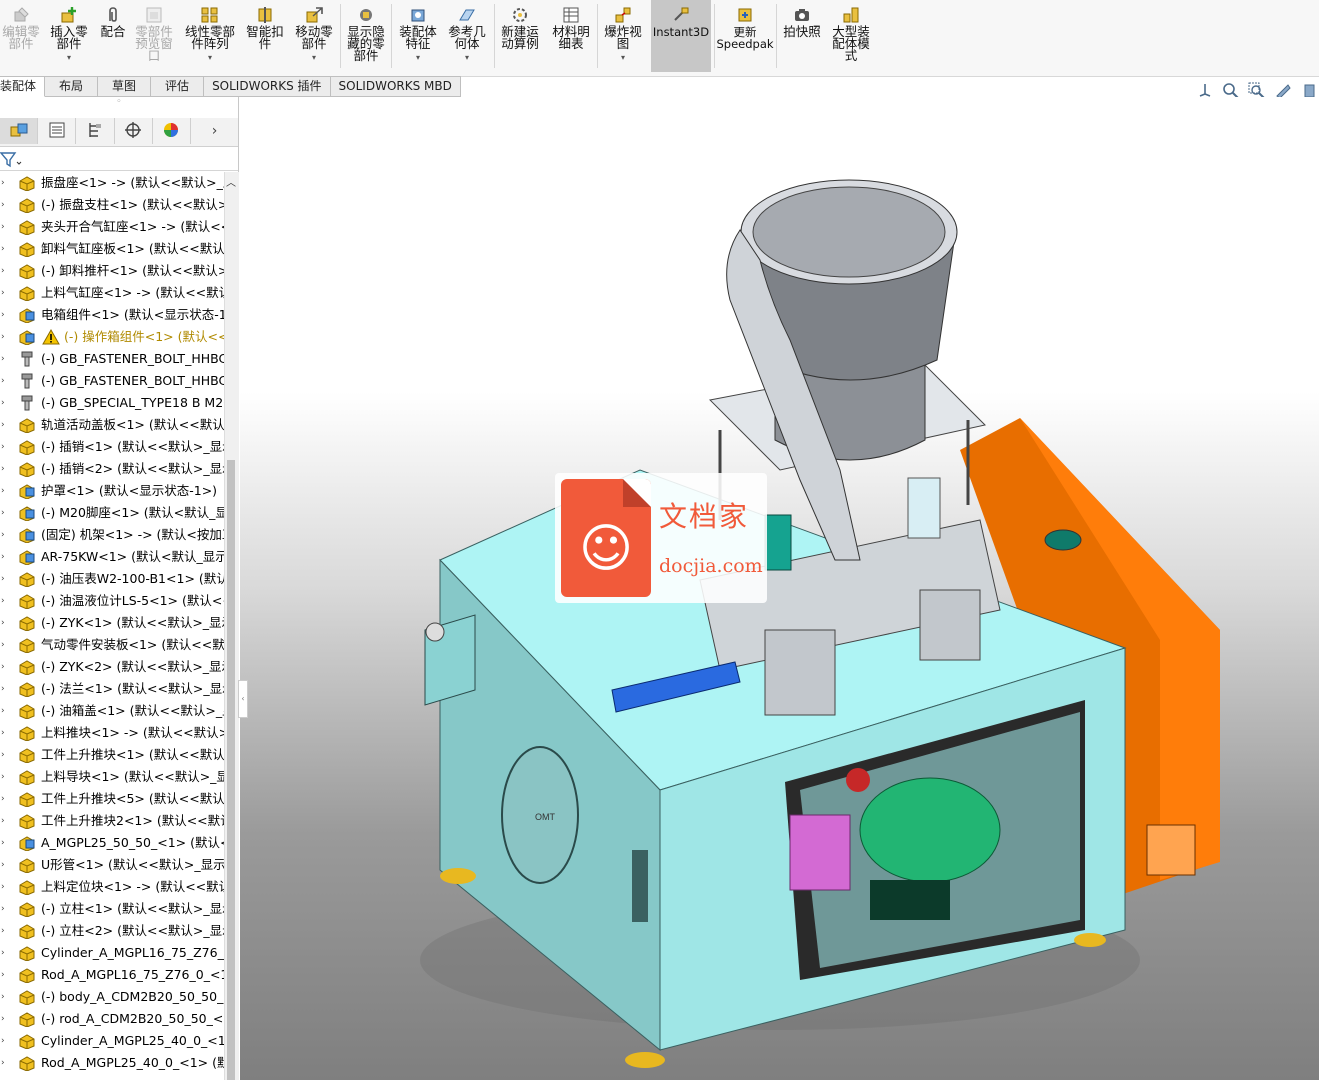  I want to click on exploded-view-button: 爆炸视 图 ▾, so click(623, 36).